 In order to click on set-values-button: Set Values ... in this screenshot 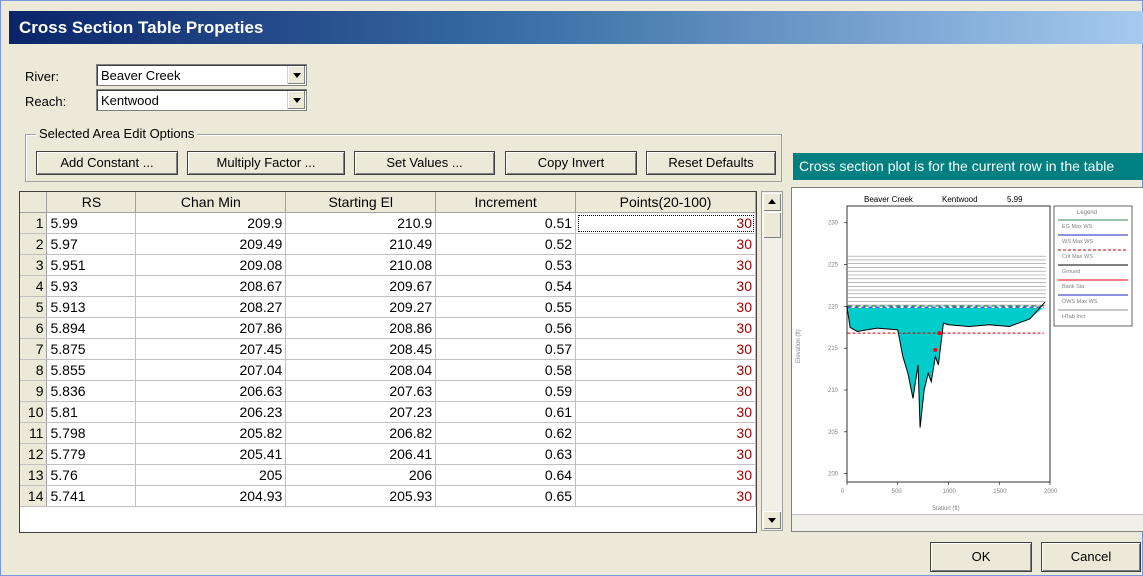, I will do `click(424, 163)`.